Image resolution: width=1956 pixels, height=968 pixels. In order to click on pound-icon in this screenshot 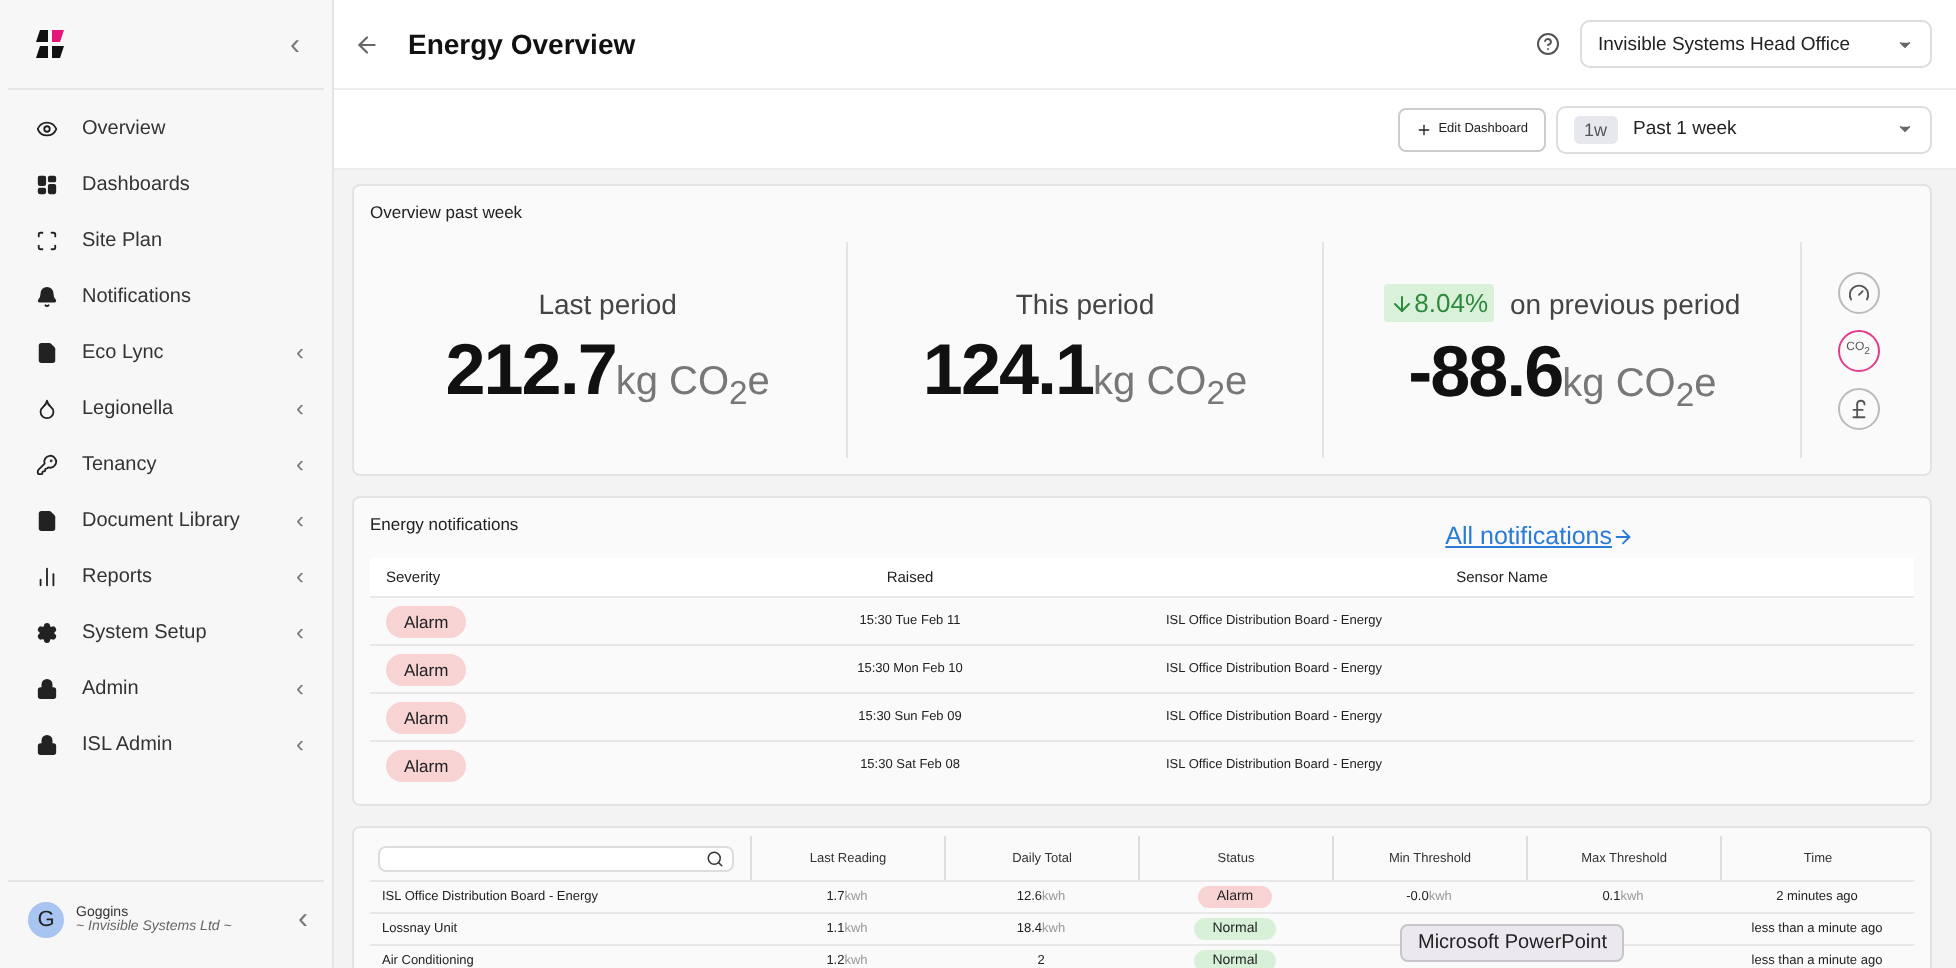, I will do `click(1858, 408)`.